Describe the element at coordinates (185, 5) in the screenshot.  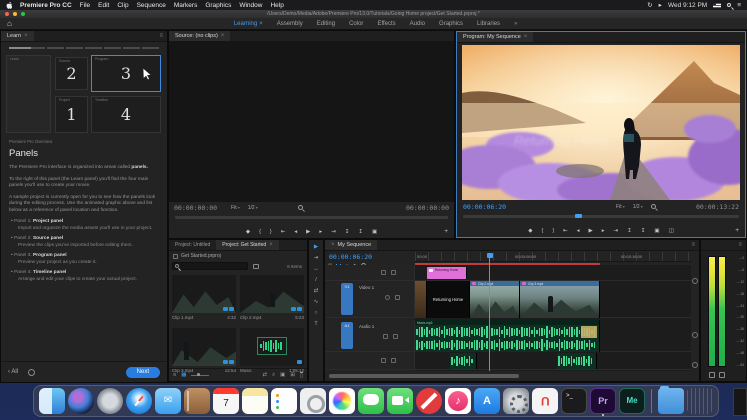
I see `menu-markers: Markers` at that location.